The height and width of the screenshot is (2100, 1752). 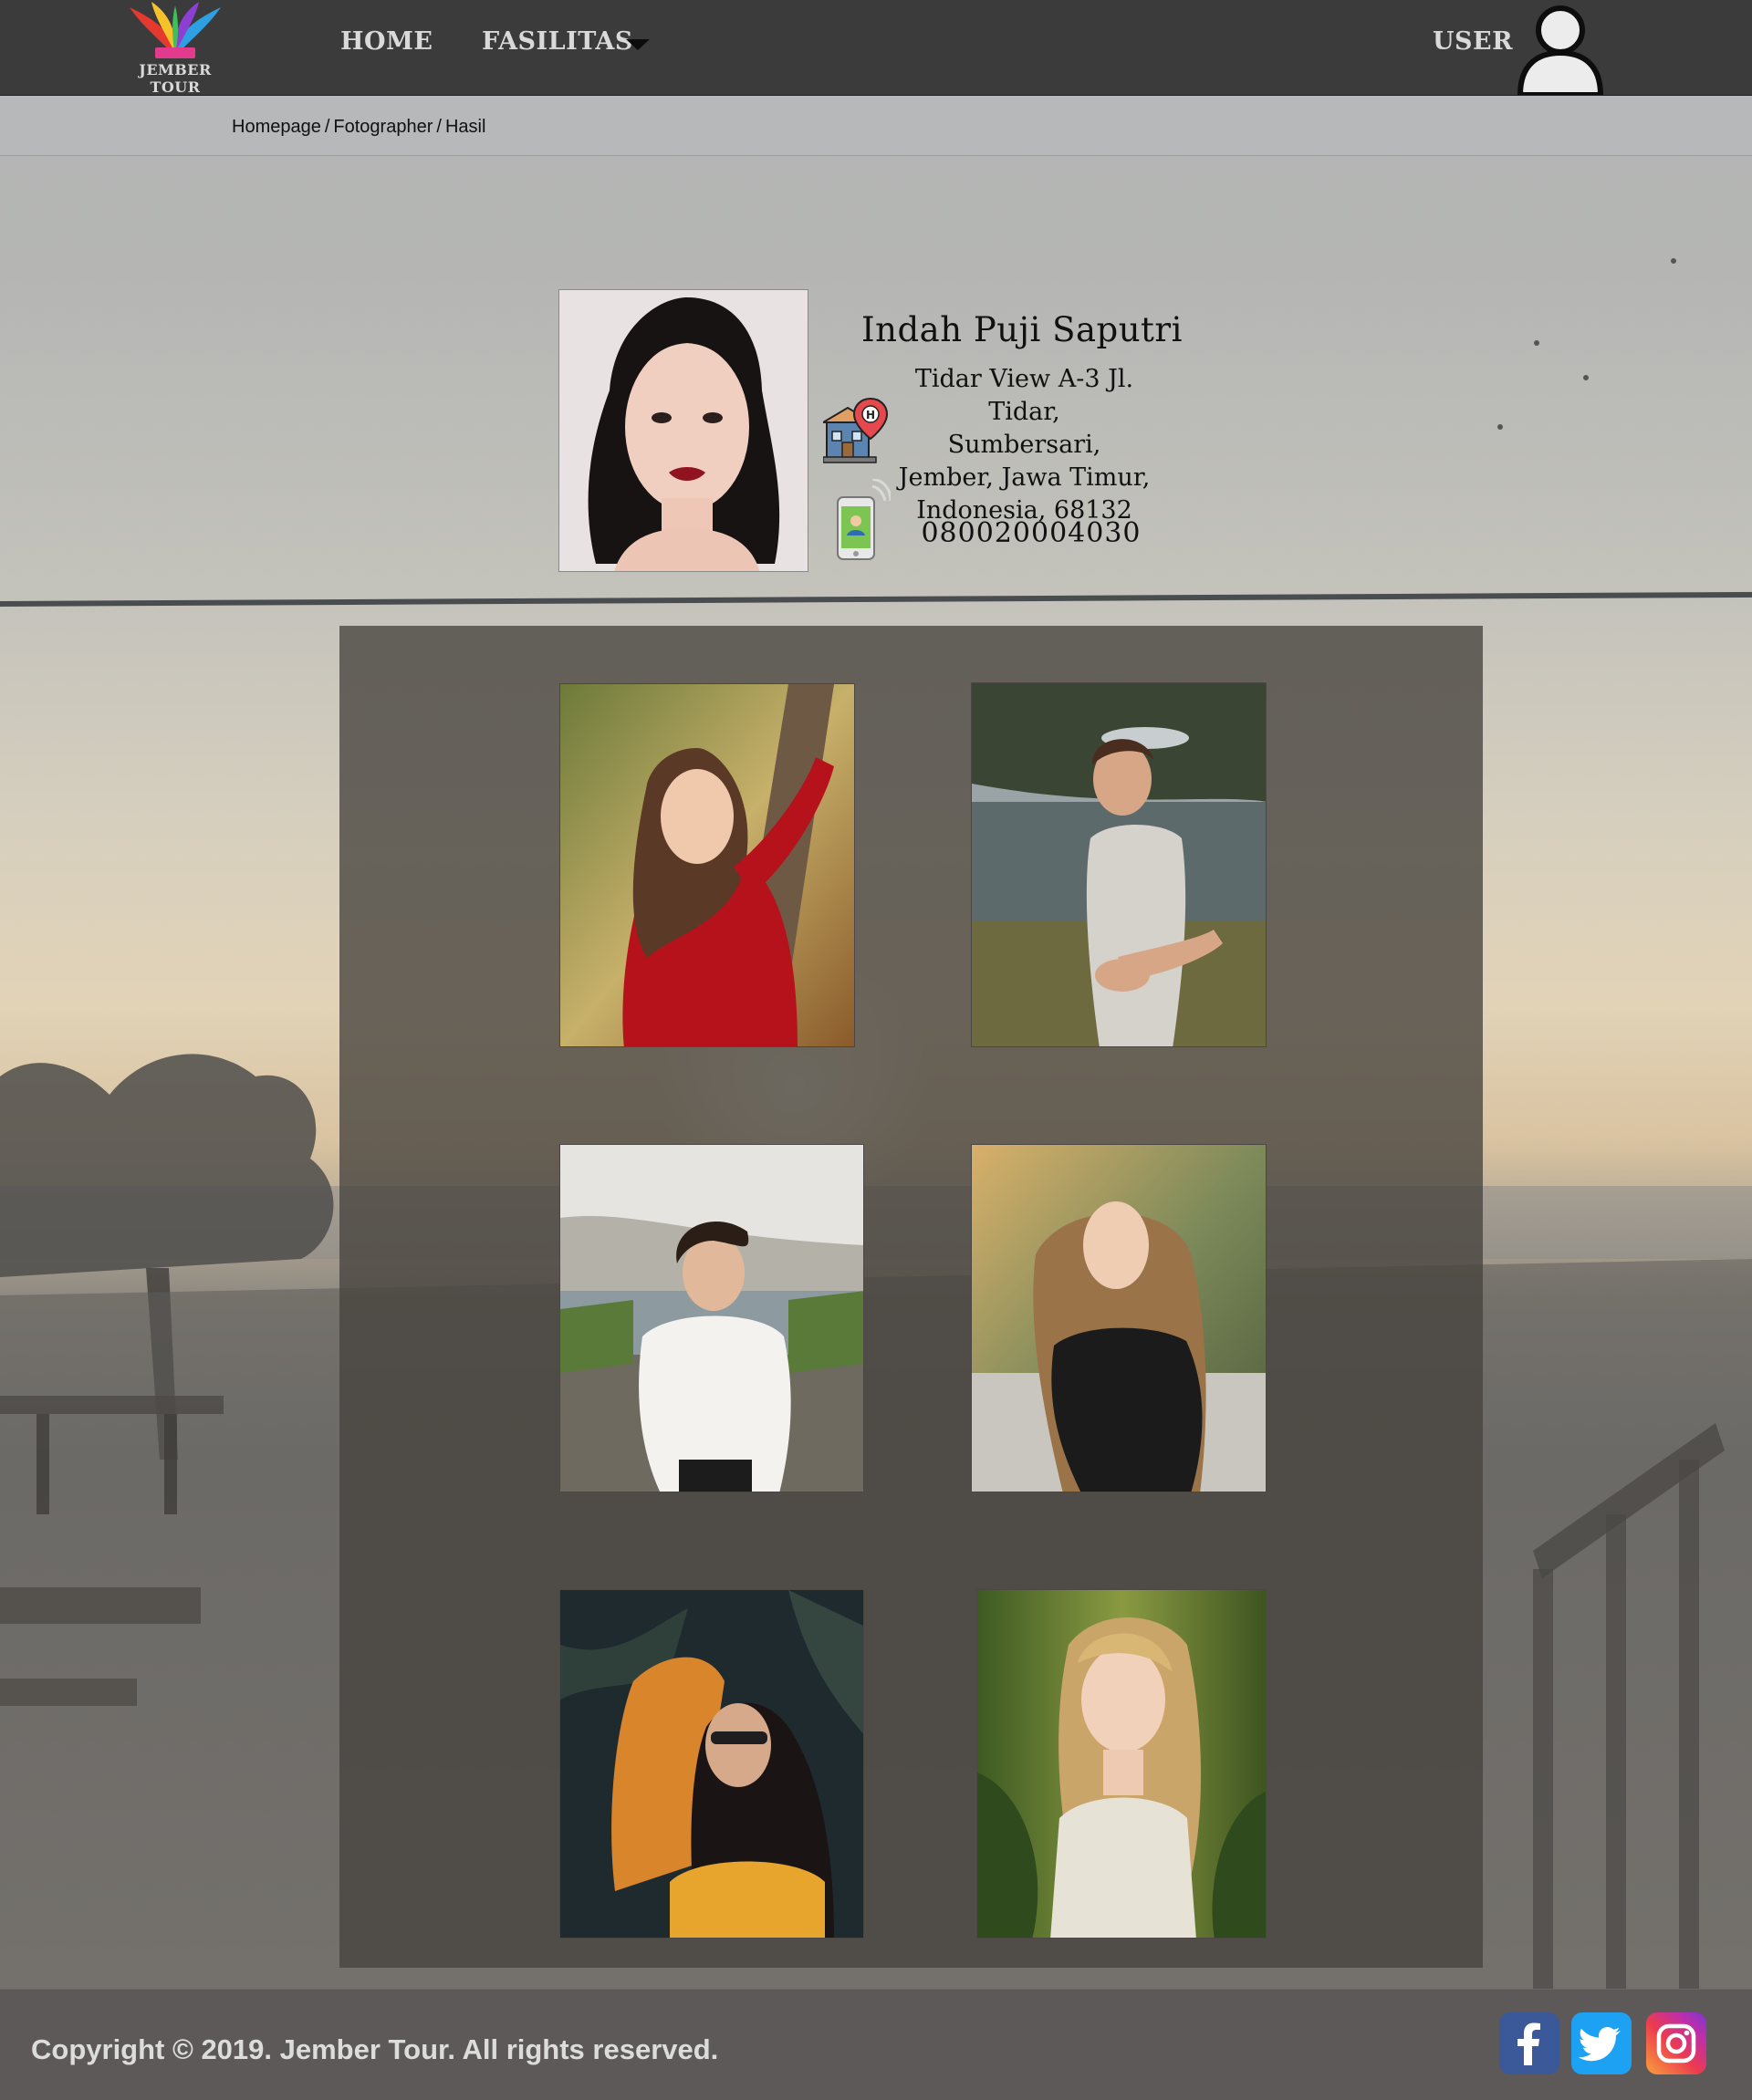 I want to click on boy-lake-outstretched-hand-photo, so click(x=1119, y=864).